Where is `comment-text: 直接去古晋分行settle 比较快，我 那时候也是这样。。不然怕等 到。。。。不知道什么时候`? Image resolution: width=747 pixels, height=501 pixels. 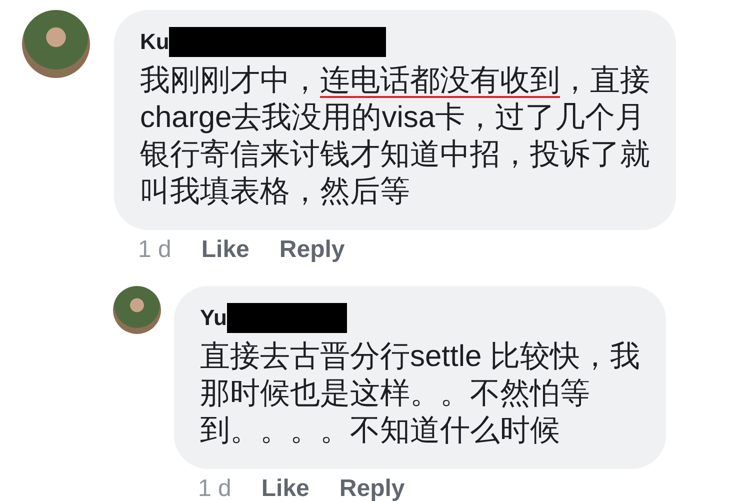
comment-text: 直接去古晋分行settle 比较快，我 那时候也是这样。。不然怕等 到。。。。不知道什么时候 is located at coordinates (420, 394).